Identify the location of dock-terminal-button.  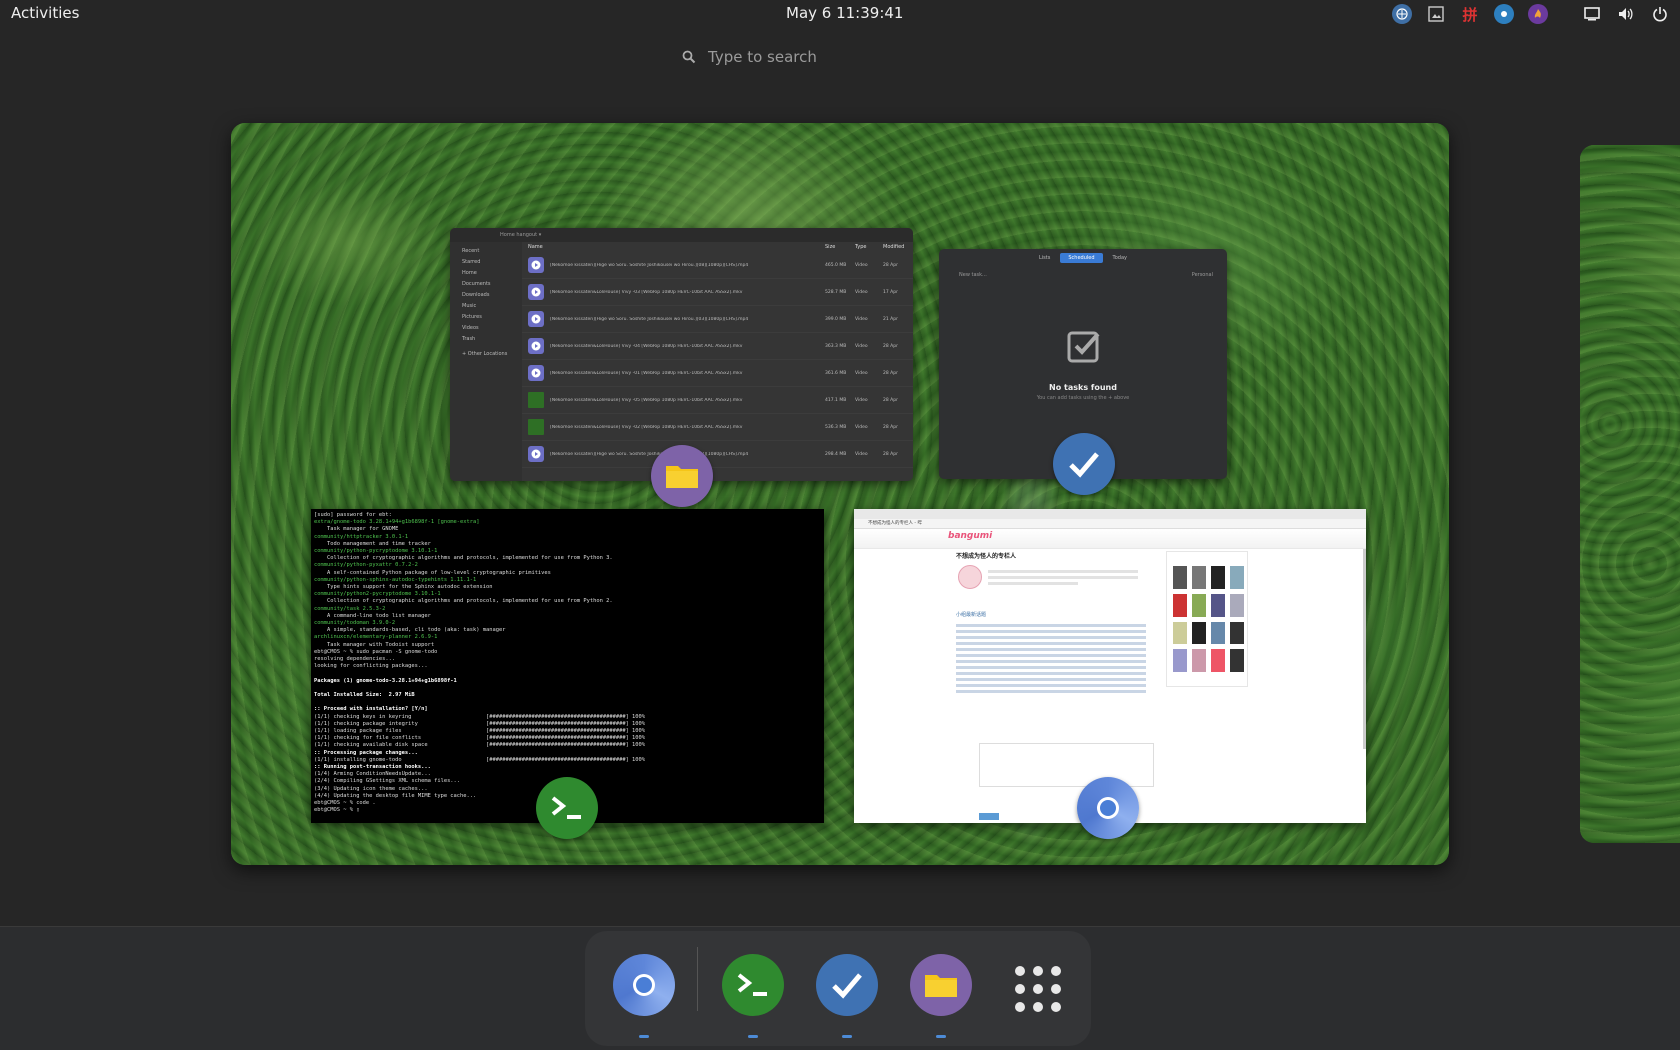
(753, 985).